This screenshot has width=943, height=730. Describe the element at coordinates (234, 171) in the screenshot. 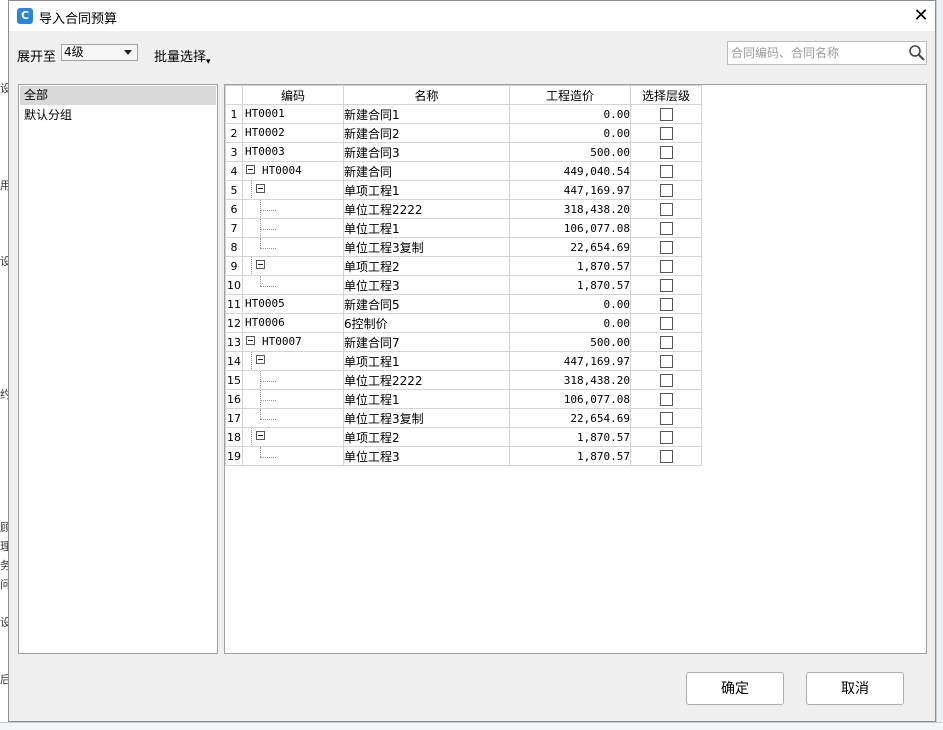

I see `row-number: 4` at that location.